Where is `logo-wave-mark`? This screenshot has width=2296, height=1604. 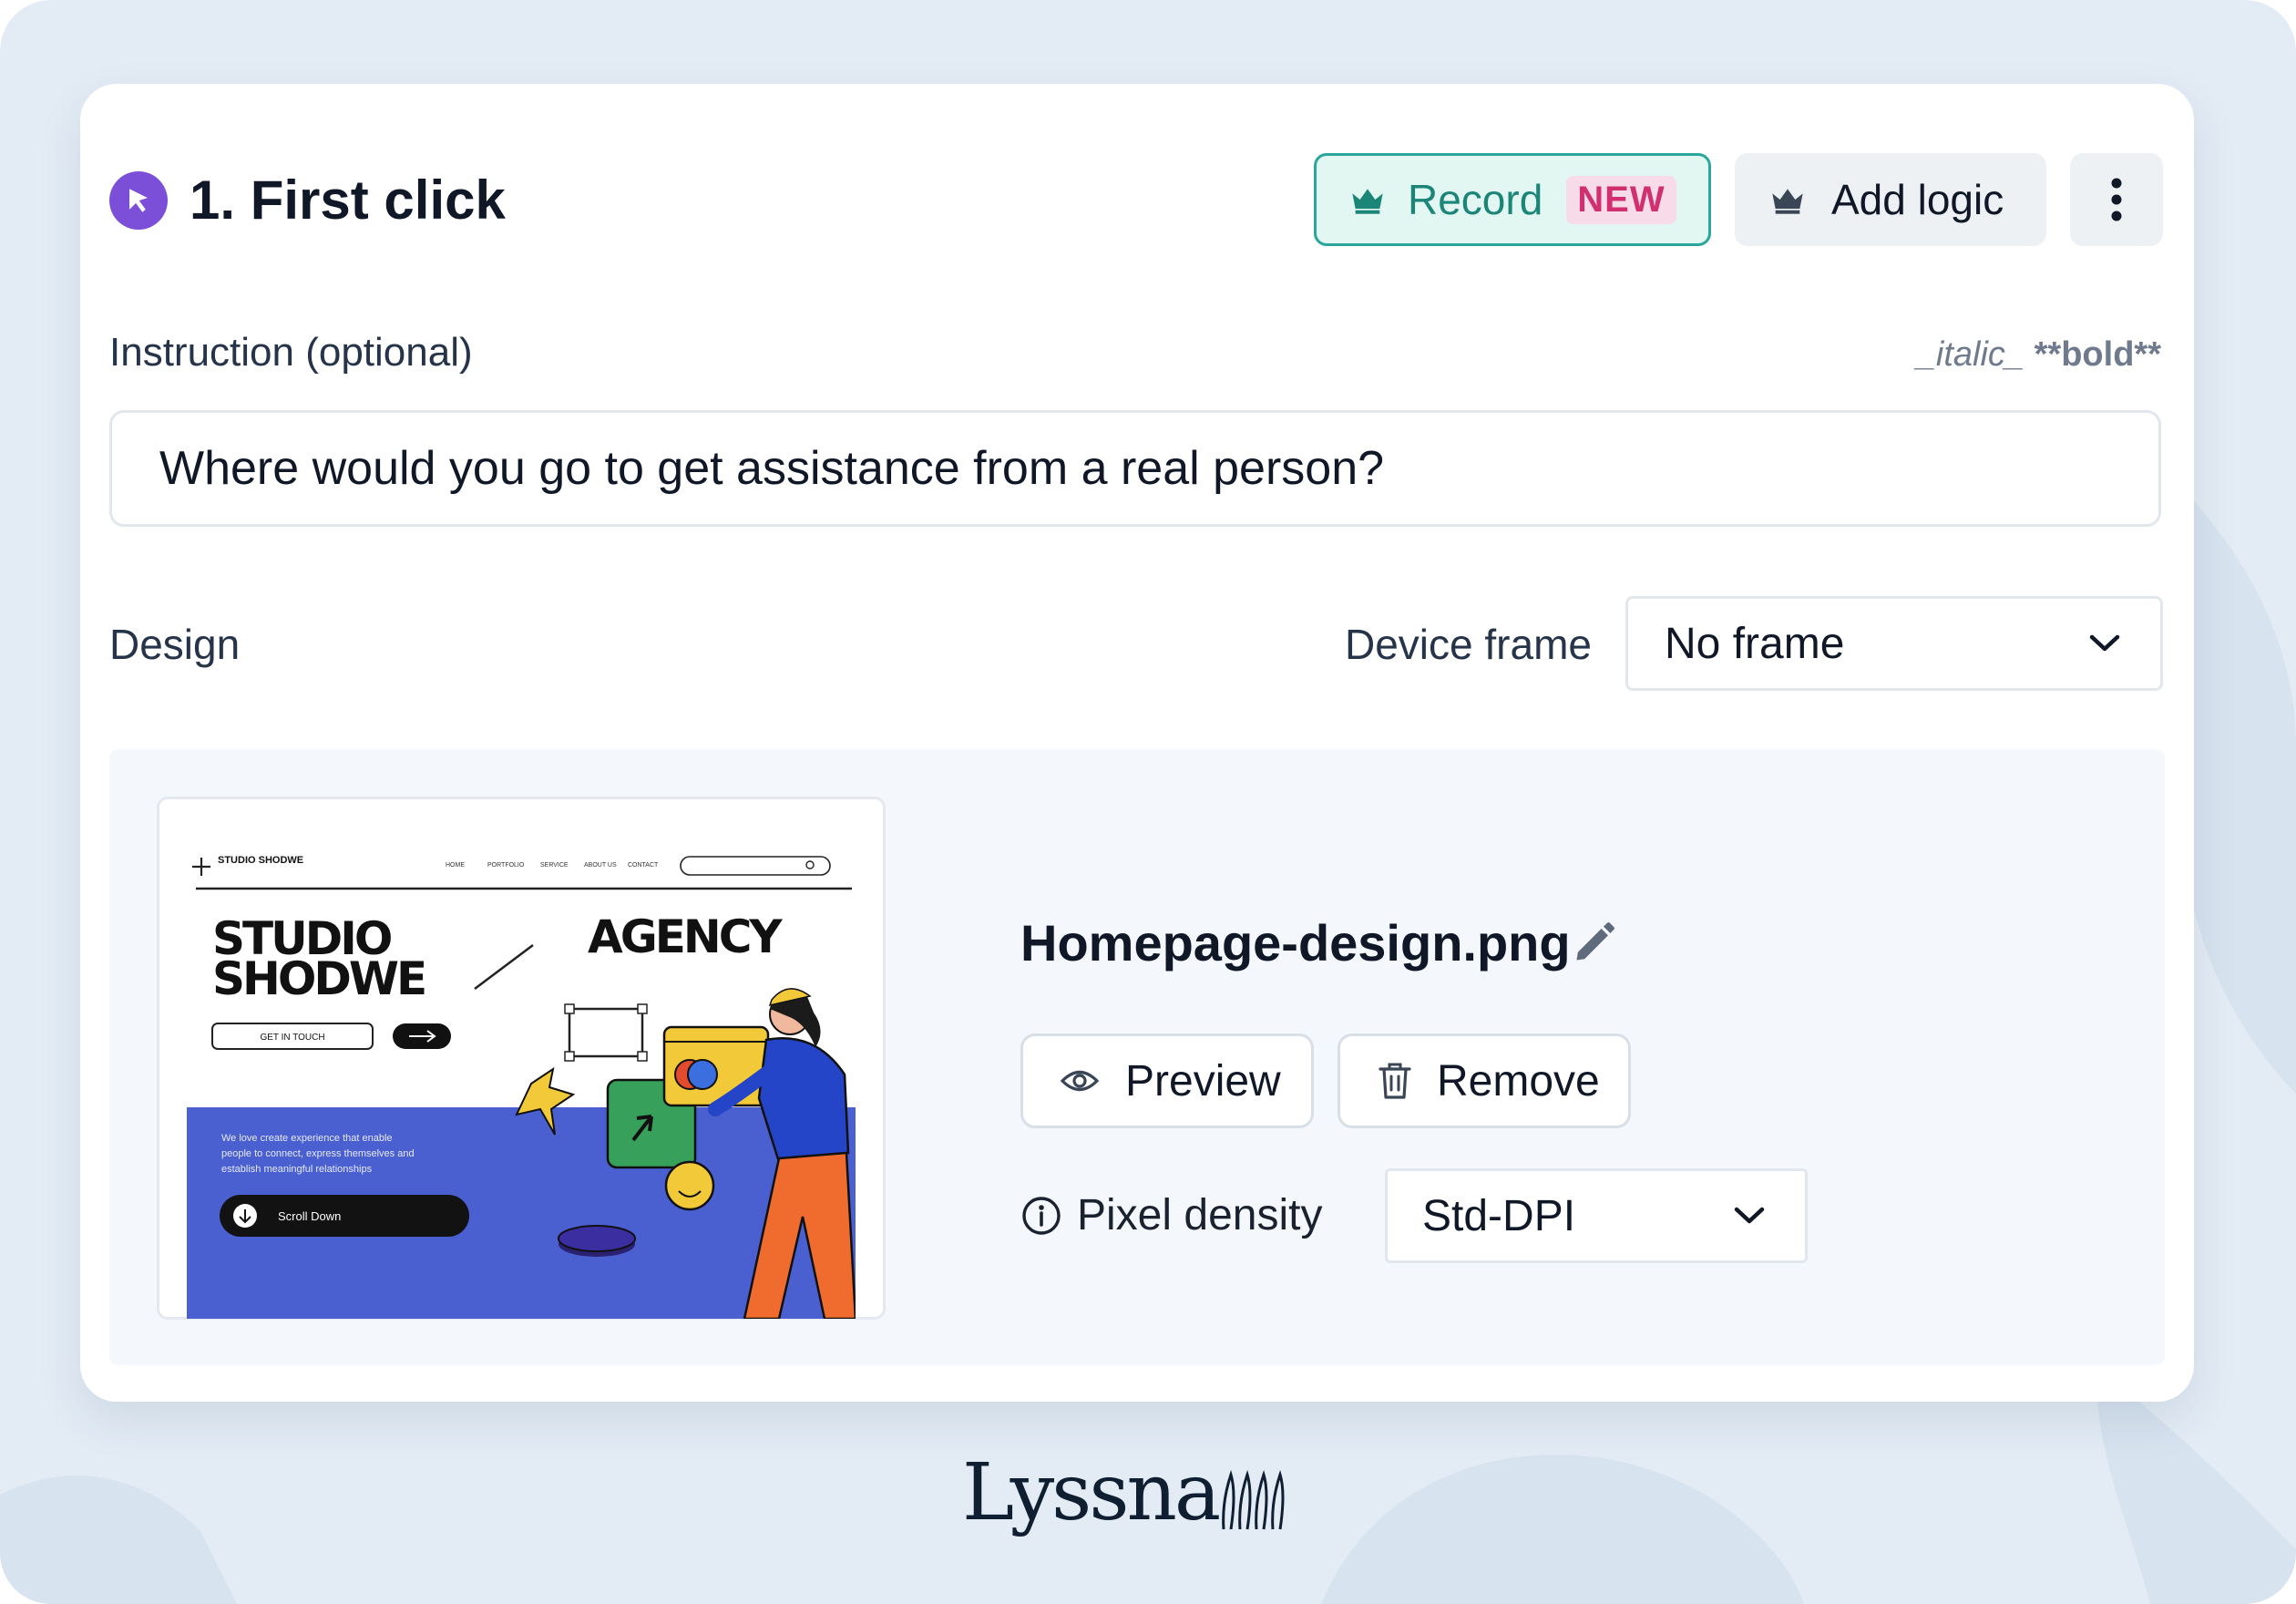 logo-wave-mark is located at coordinates (1254, 1500).